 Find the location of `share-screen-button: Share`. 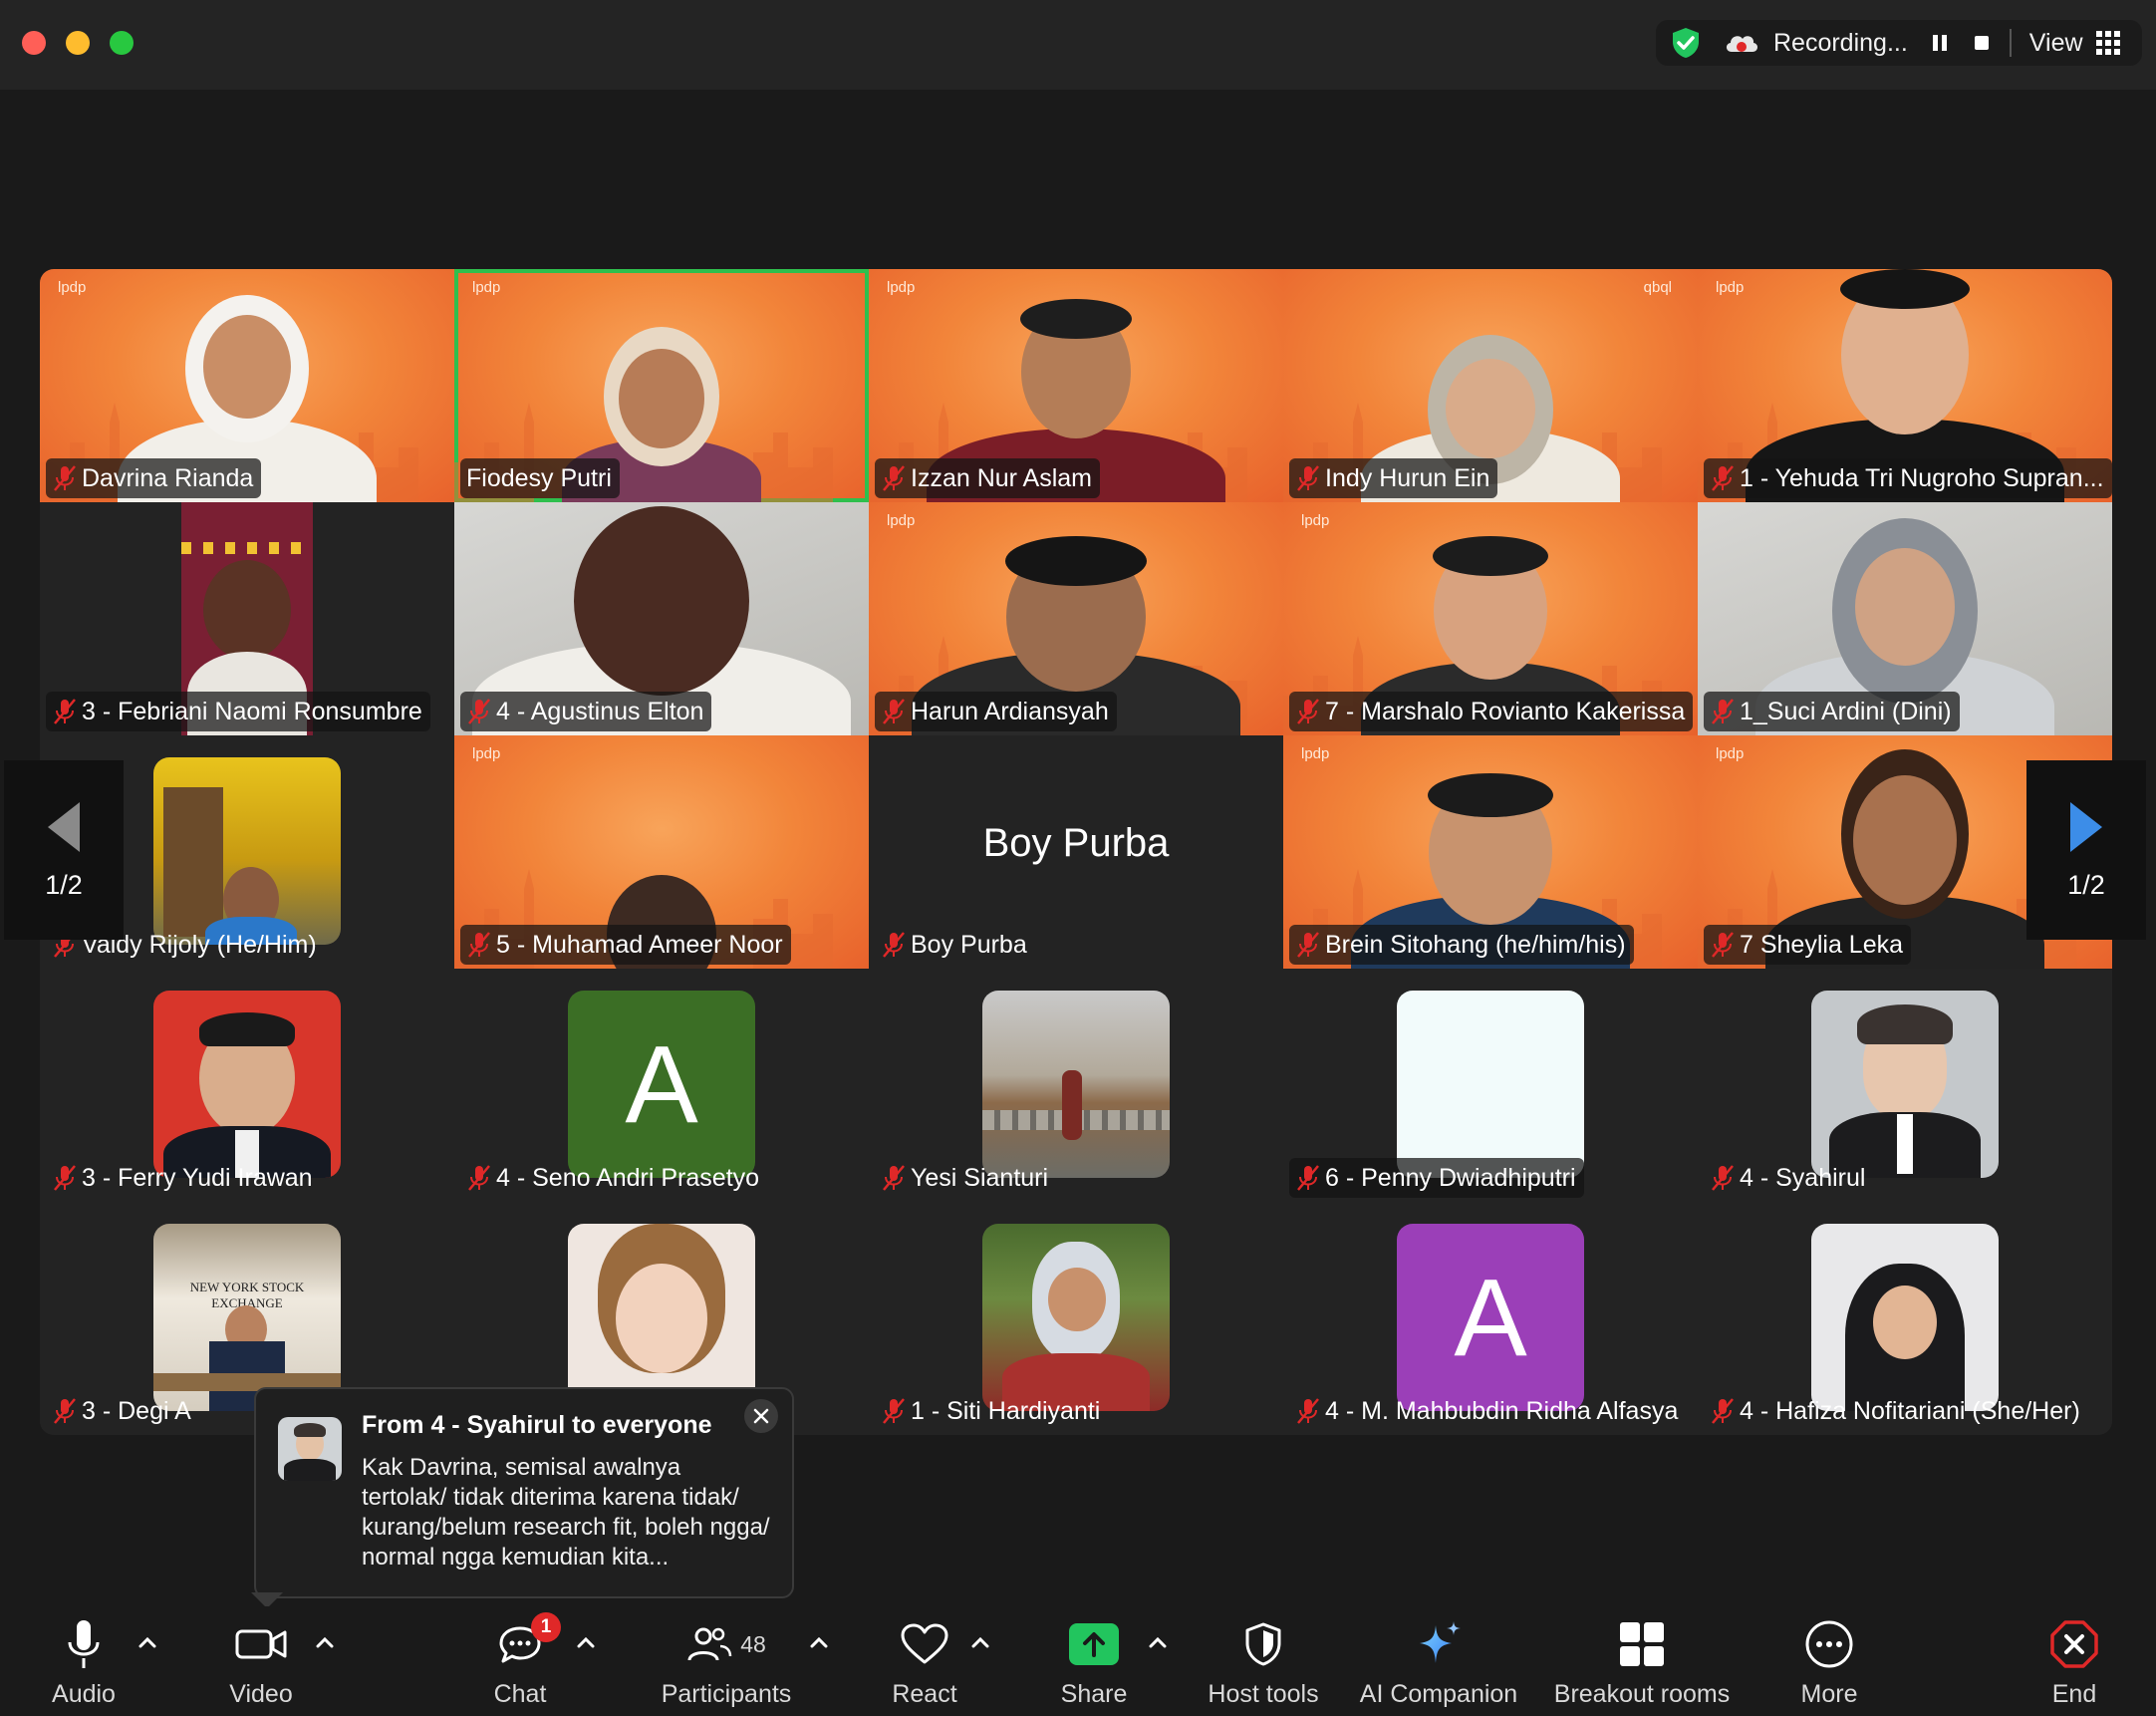

share-screen-button: Share is located at coordinates (1094, 1661).